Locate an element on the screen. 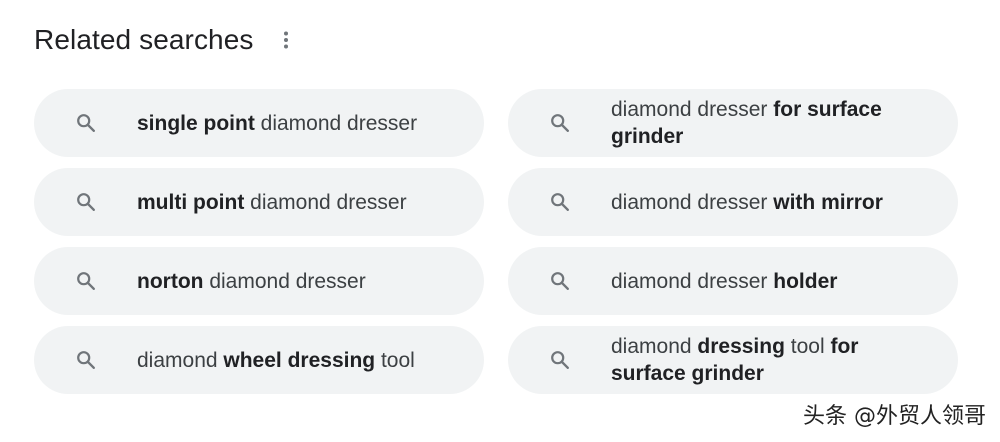  related-search-chip: diamond dresser for surface grinder is located at coordinates (733, 123).